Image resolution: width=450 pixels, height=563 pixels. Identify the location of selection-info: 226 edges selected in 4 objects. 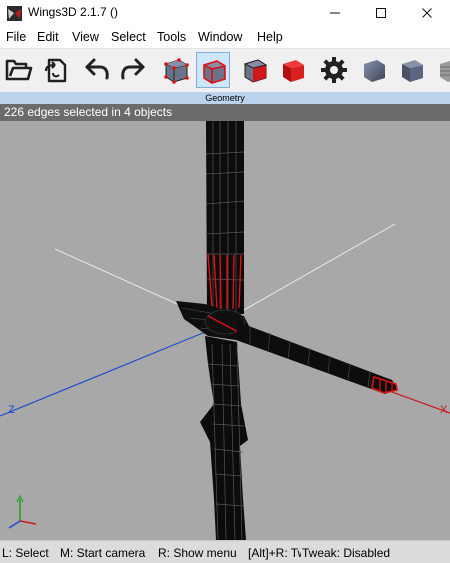
(225, 112).